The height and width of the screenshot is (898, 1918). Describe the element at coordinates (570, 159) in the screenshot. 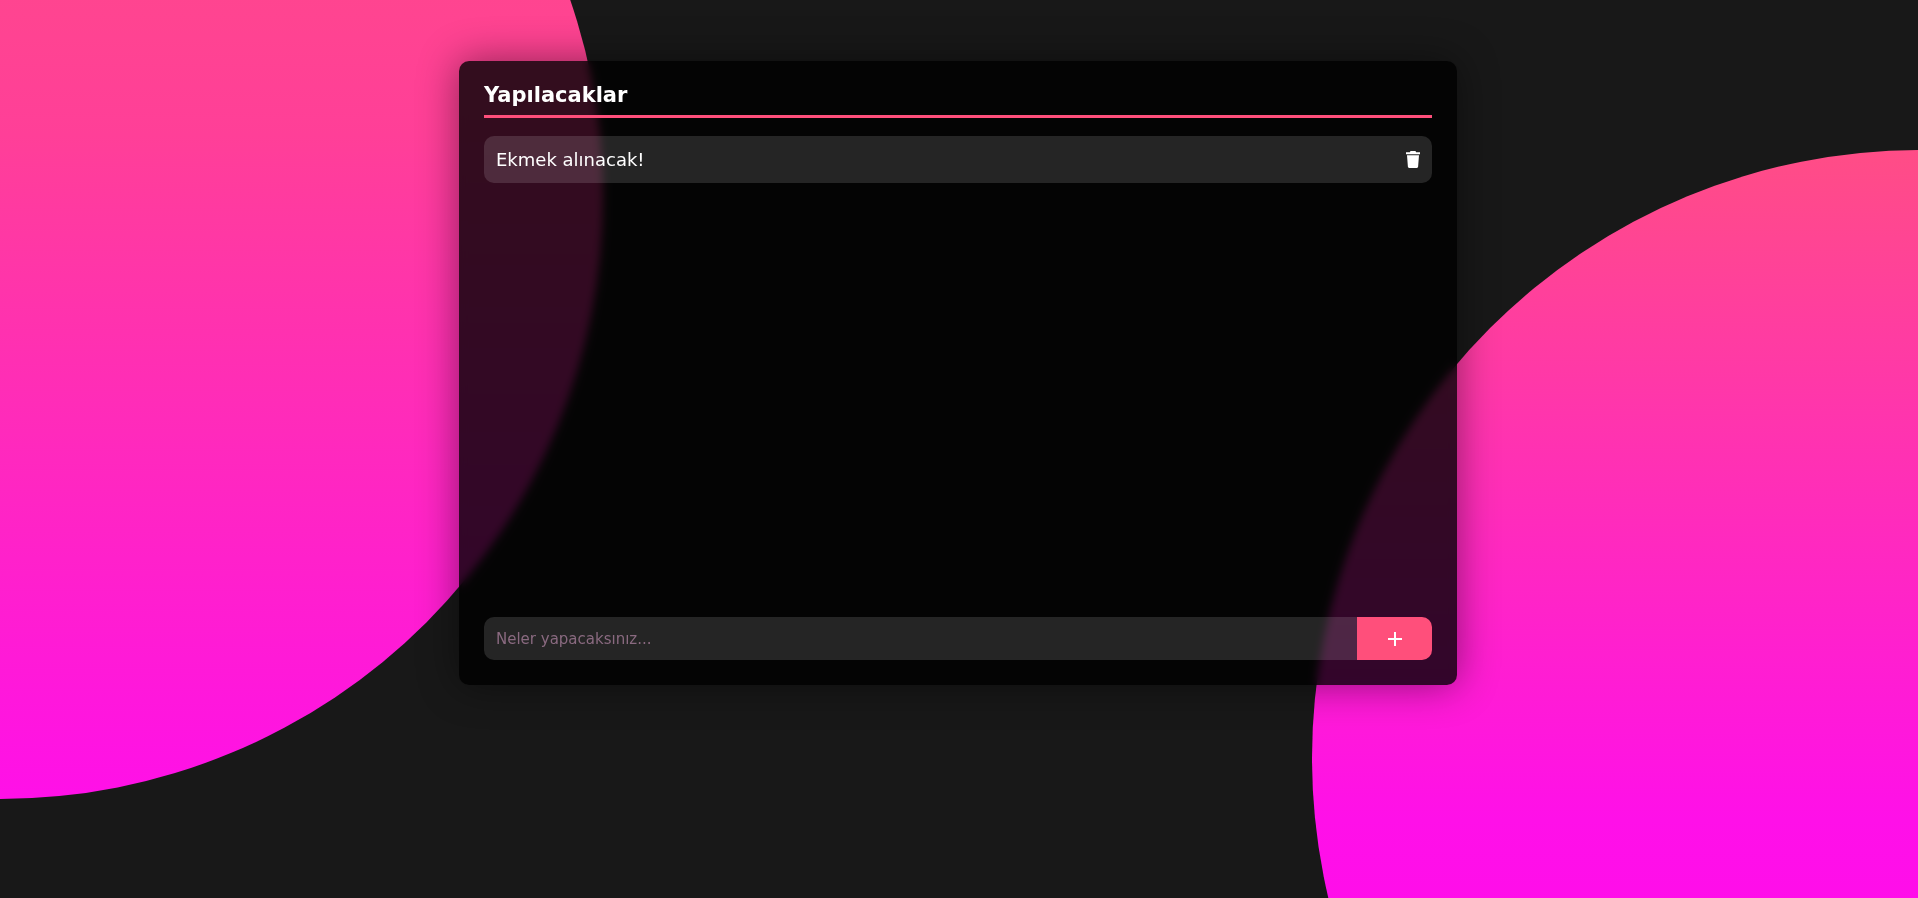

I see `todo-text: Ekmek alınacak!` at that location.